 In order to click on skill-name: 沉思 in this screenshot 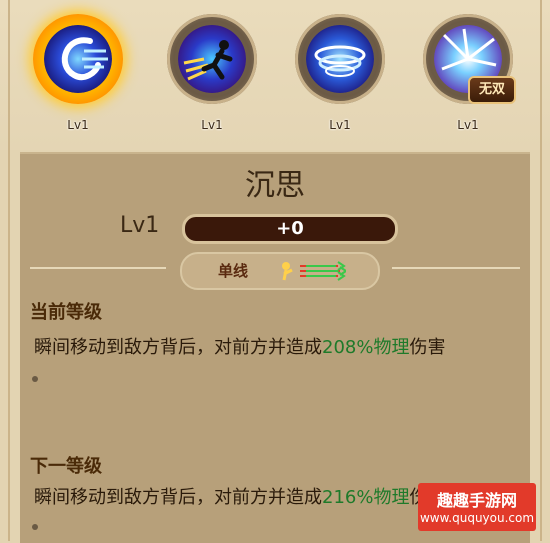, I will do `click(275, 185)`.